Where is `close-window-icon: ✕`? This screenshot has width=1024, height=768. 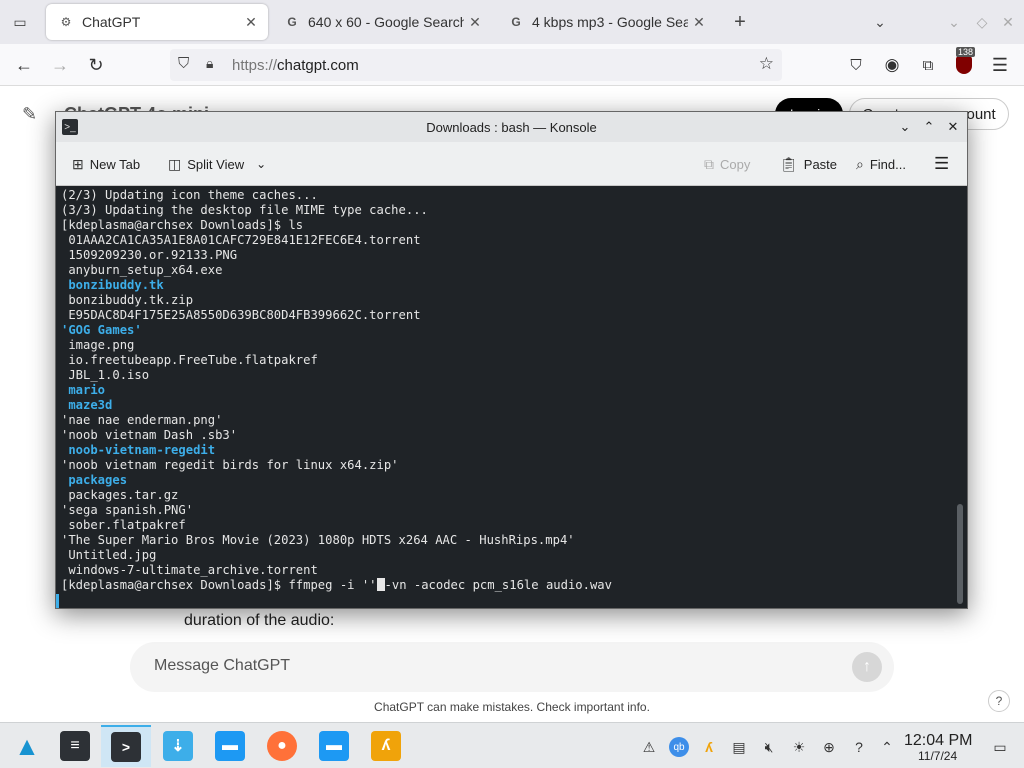
close-window-icon: ✕ is located at coordinates (1008, 22).